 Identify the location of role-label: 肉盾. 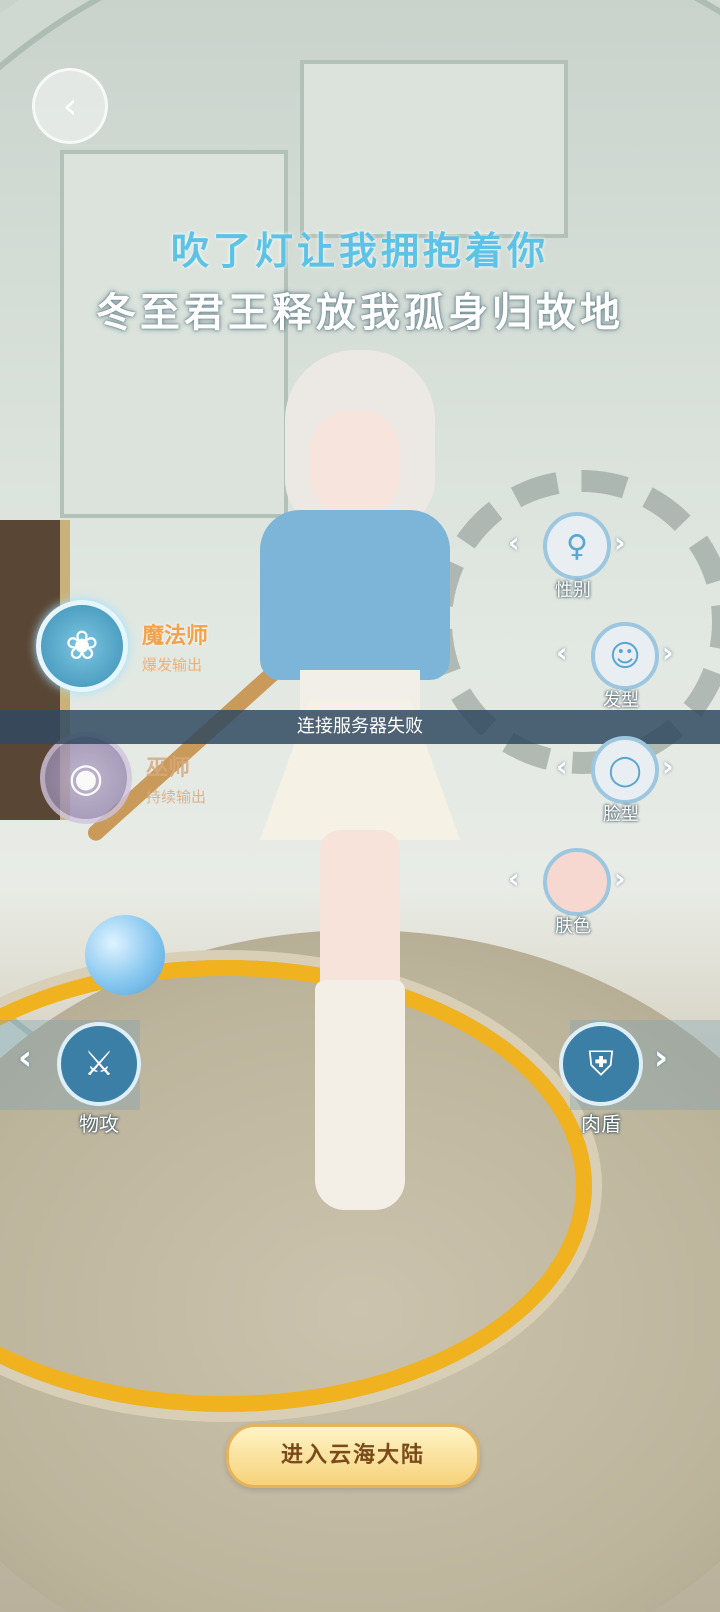
(601, 1124).